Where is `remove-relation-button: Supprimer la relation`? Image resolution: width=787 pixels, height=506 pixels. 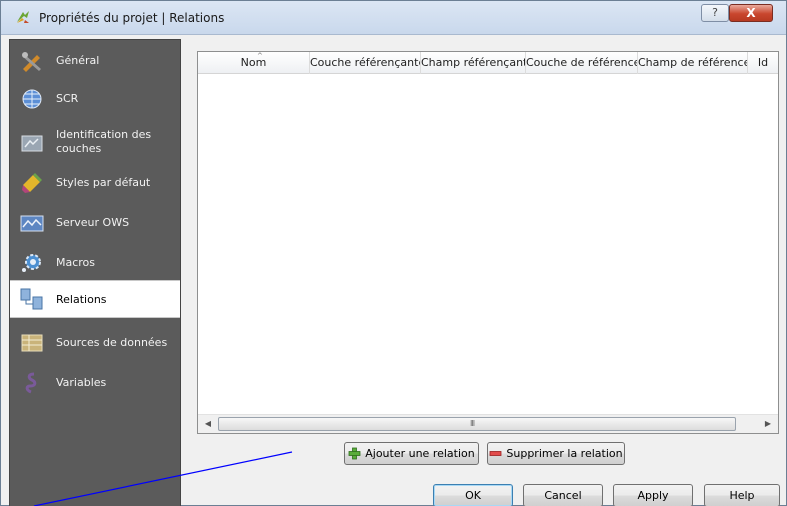 remove-relation-button: Supprimer la relation is located at coordinates (556, 453).